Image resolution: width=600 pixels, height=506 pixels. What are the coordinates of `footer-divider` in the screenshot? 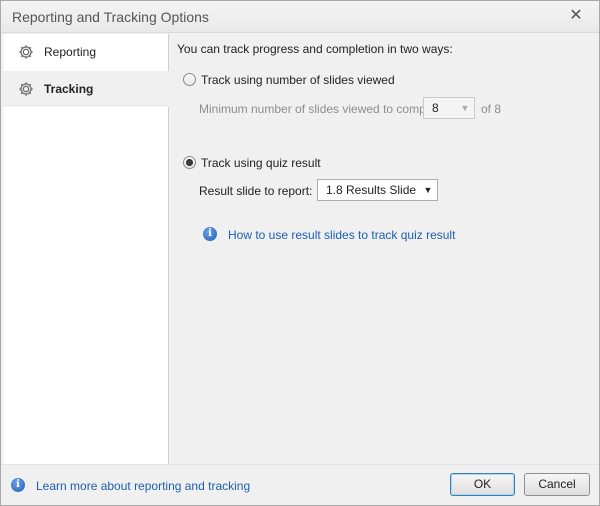 It's located at (300, 464).